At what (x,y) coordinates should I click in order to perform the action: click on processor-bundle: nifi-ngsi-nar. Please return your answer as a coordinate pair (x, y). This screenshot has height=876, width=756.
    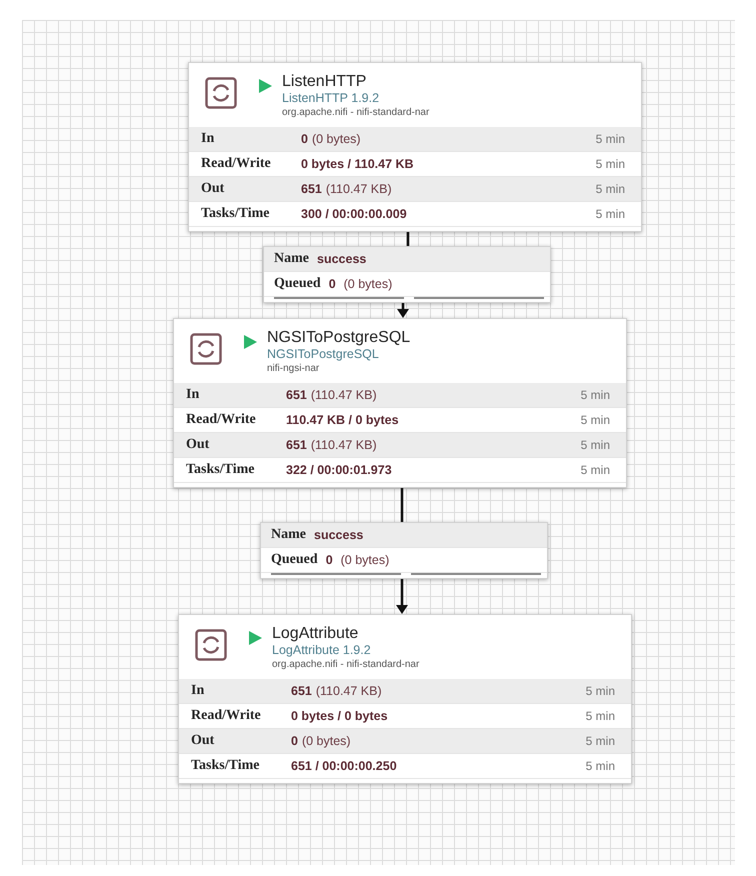
    Looking at the image, I should click on (293, 368).